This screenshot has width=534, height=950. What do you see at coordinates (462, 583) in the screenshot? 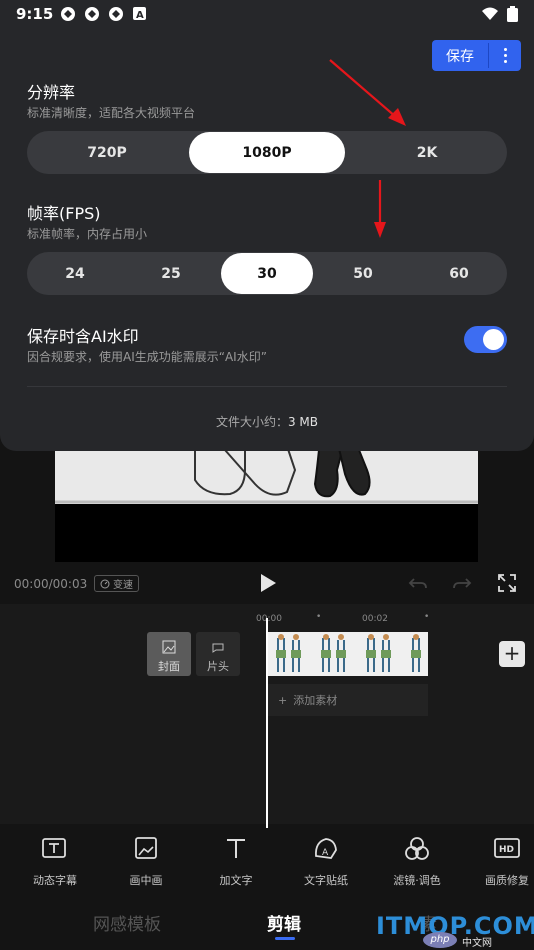
I see `redo-icon` at bounding box center [462, 583].